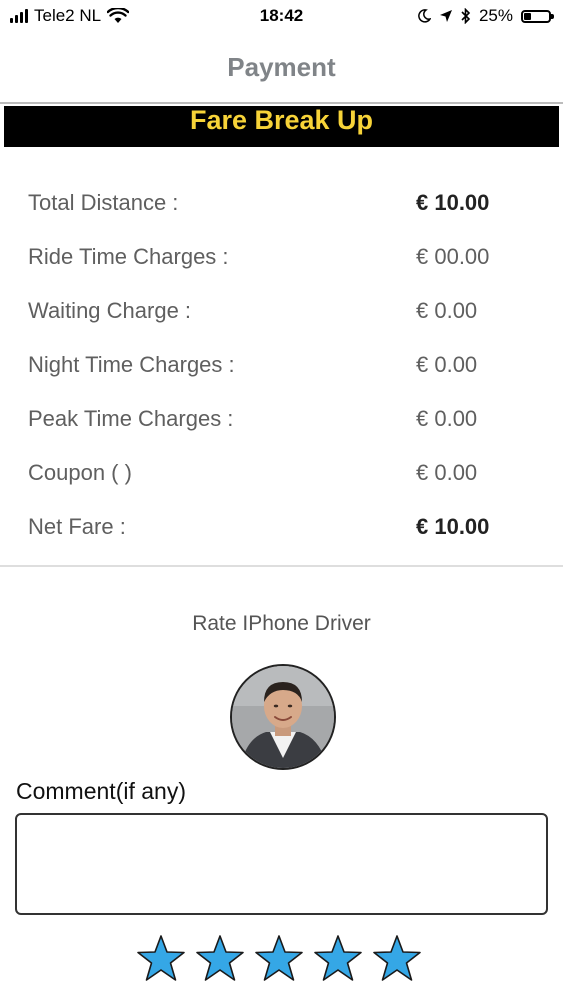 The height and width of the screenshot is (1000, 563). What do you see at coordinates (466, 16) in the screenshot?
I see `bluetooth-icon` at bounding box center [466, 16].